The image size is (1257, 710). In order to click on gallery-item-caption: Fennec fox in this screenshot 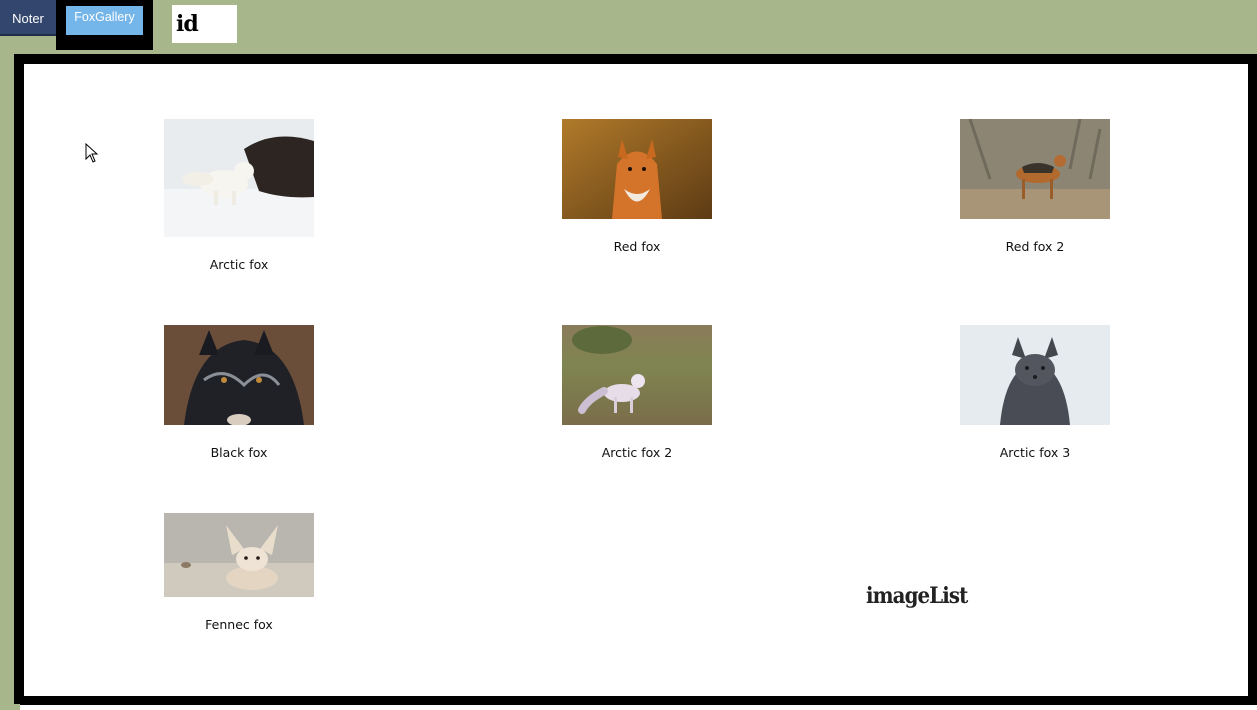, I will do `click(239, 624)`.